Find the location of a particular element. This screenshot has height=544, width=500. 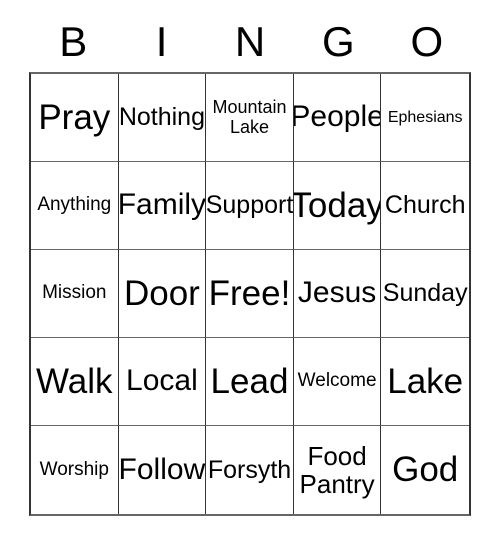

bingo-cell: Sunday is located at coordinates (425, 294).